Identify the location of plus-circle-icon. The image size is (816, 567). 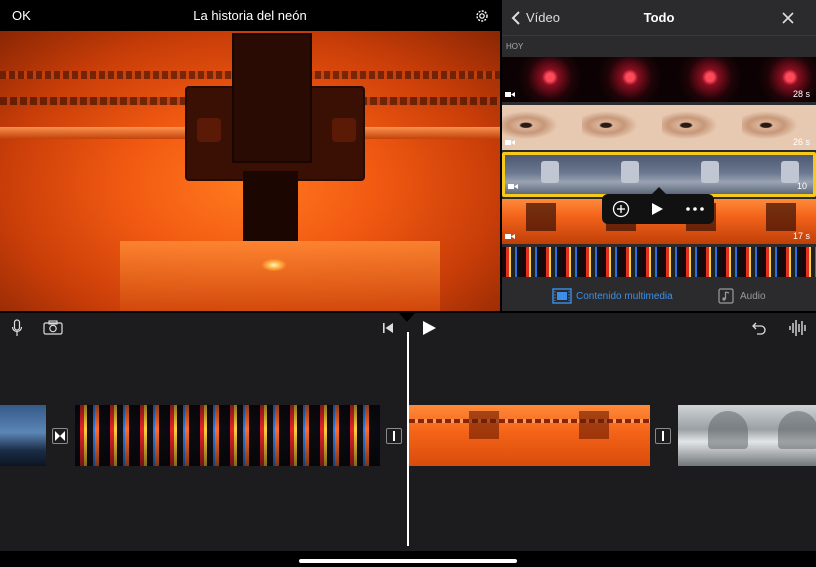
(621, 209).